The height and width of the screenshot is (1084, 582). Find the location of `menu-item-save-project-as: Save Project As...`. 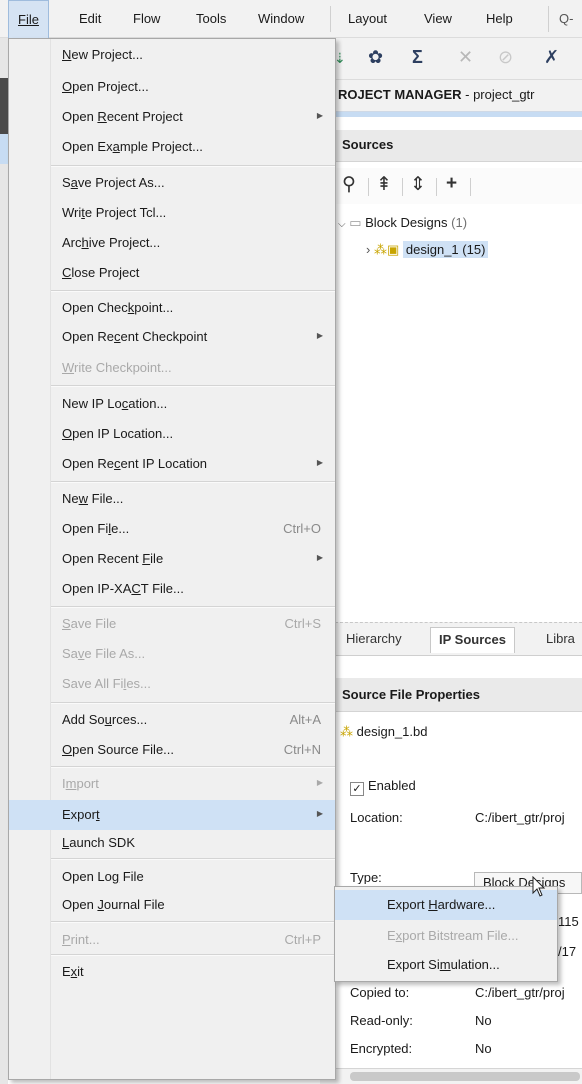

menu-item-save-project-as: Save Project As... is located at coordinates (172, 183).